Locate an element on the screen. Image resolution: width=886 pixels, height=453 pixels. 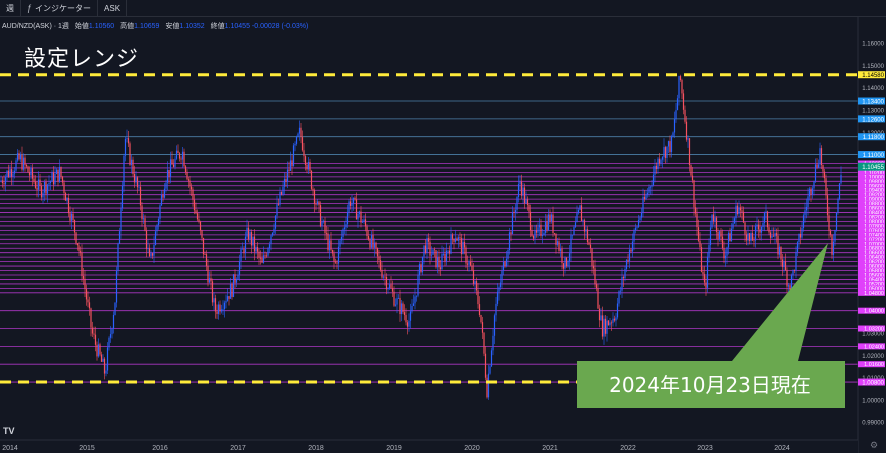
x-tick-label: 2024 is located at coordinates (782, 448).